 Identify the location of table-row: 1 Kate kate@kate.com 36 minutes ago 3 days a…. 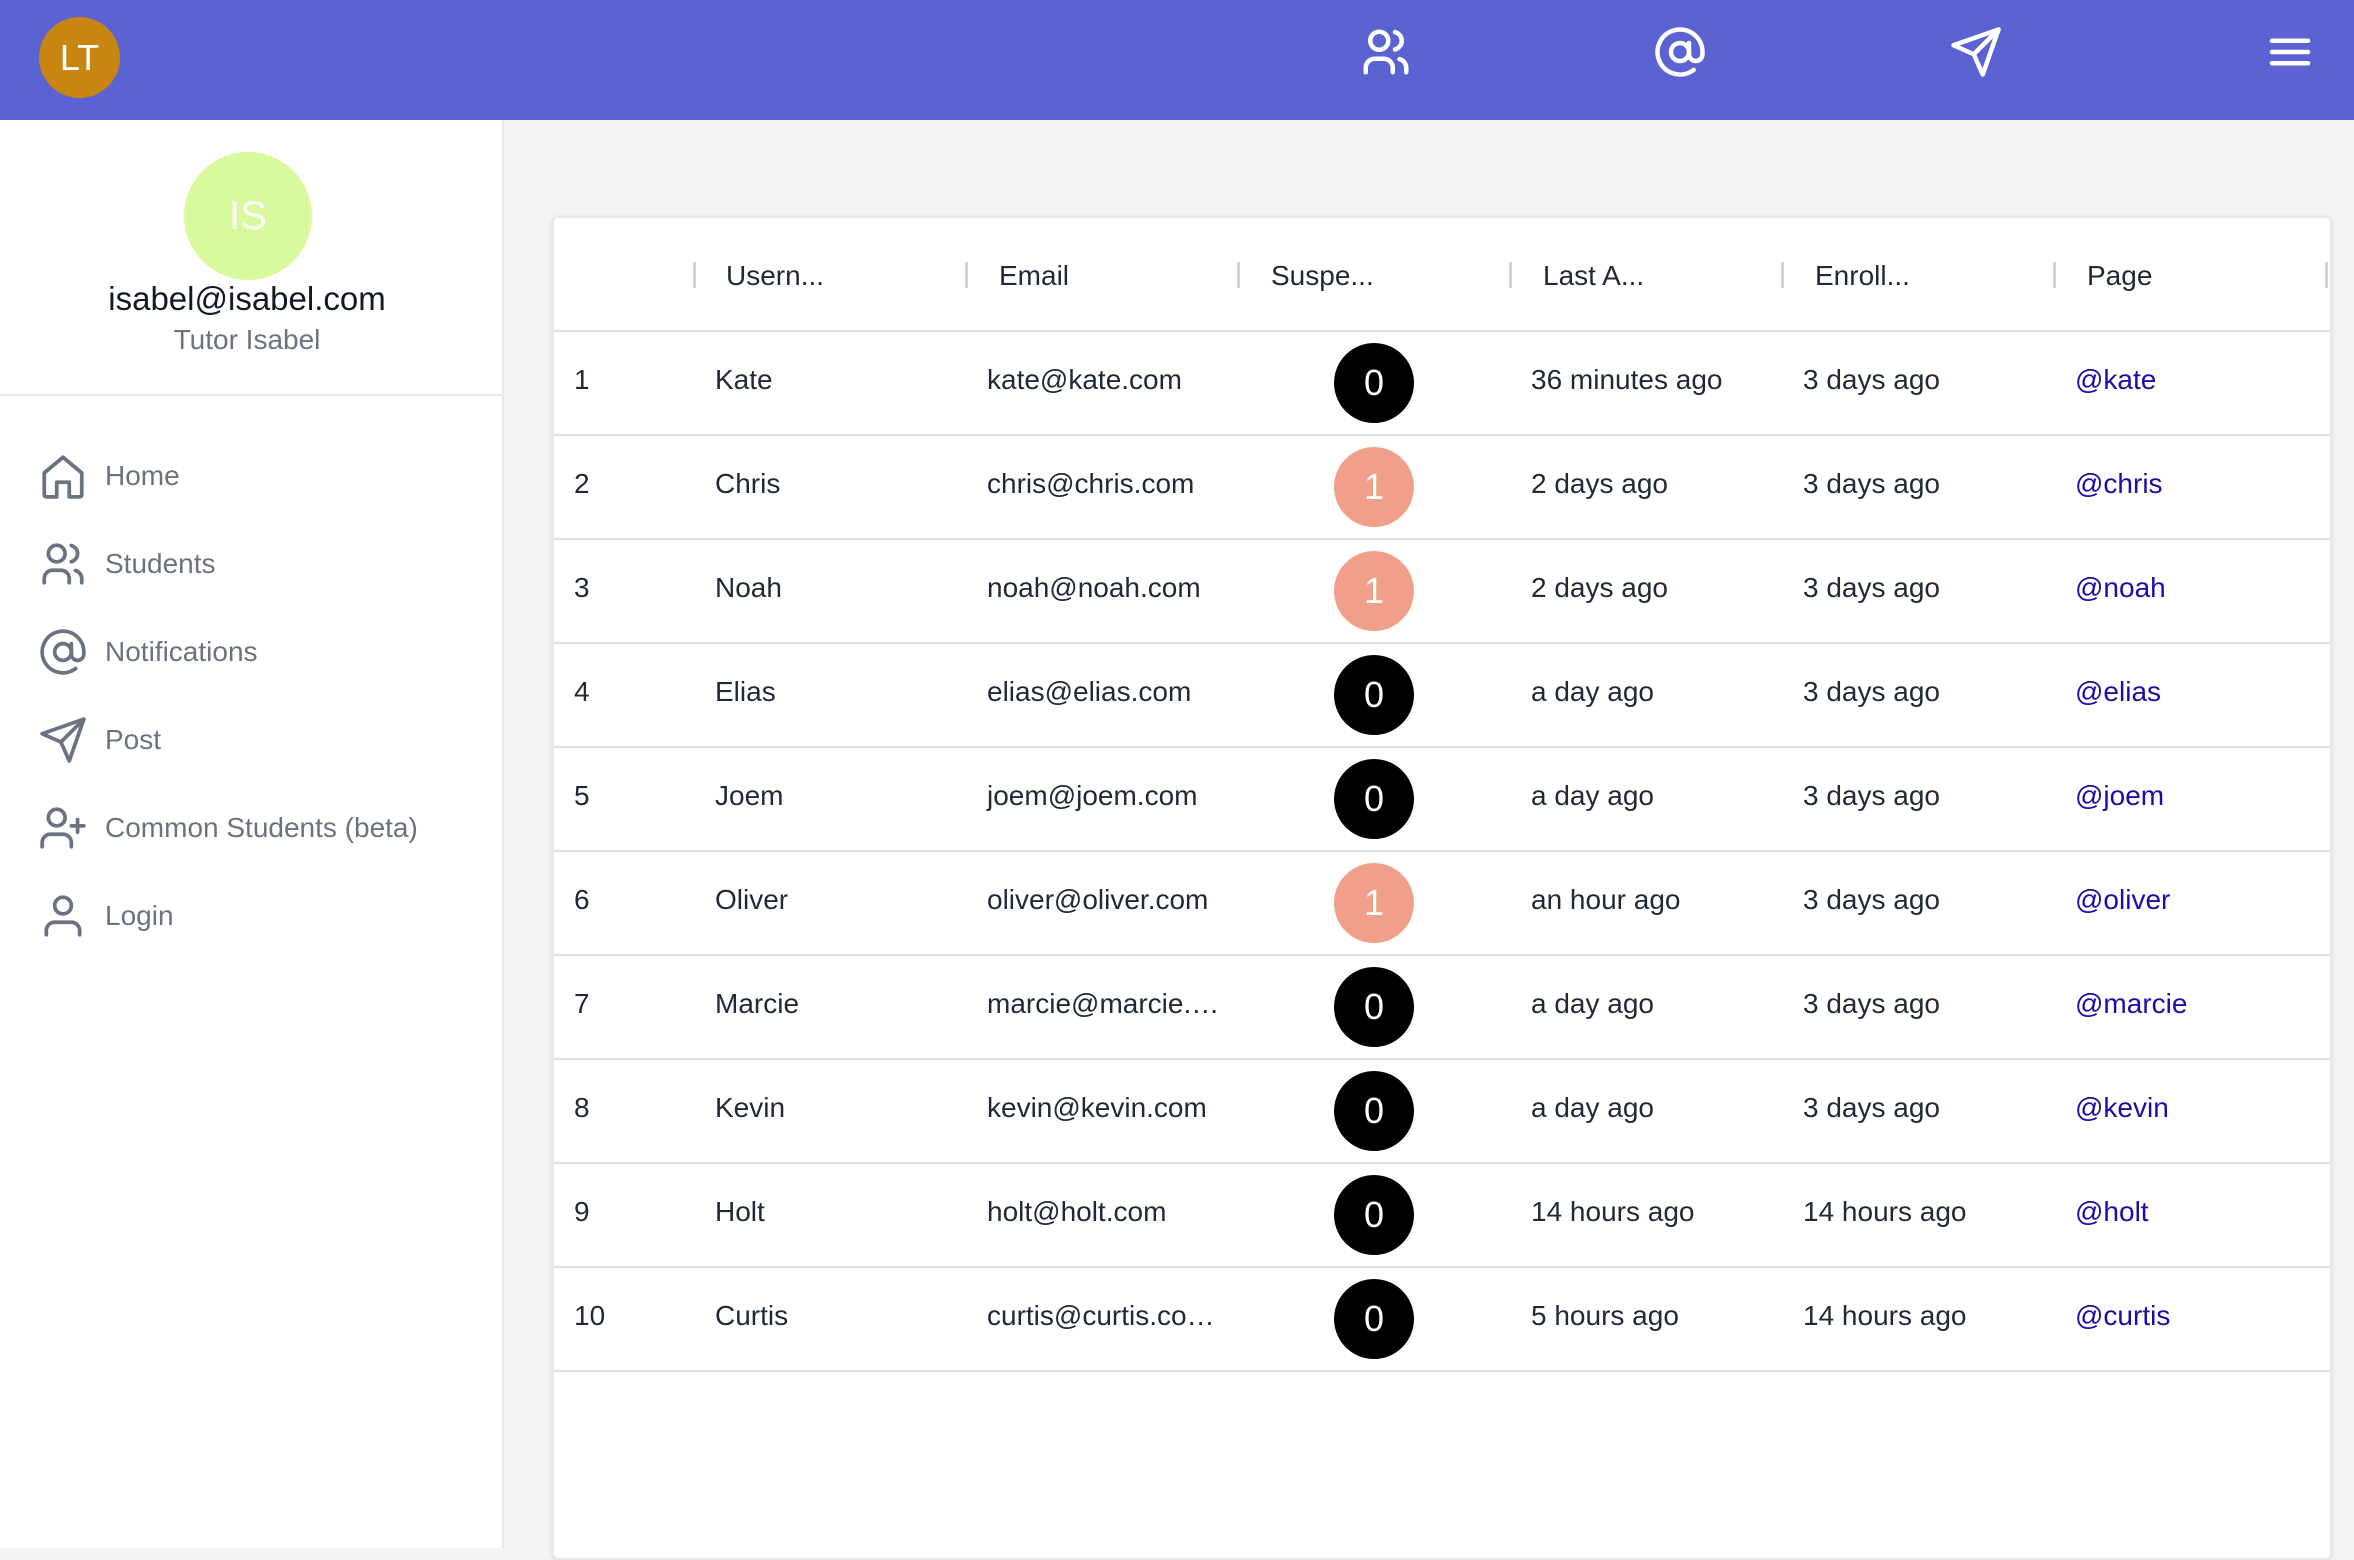
(1442, 383).